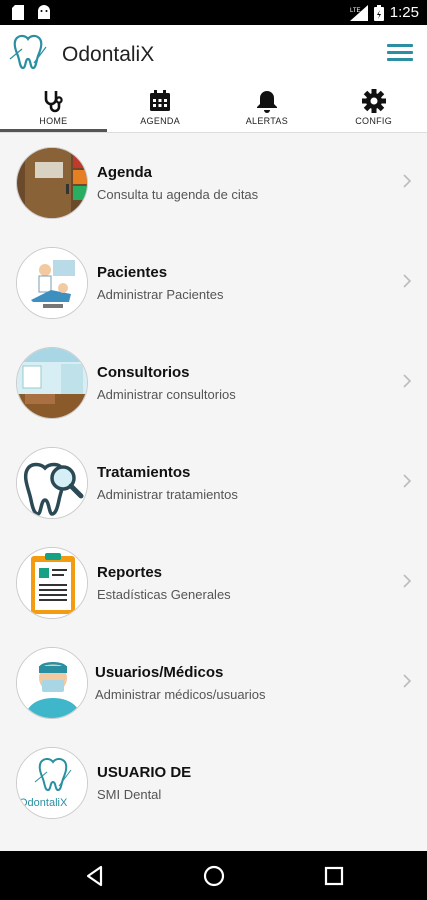 This screenshot has width=427, height=900. I want to click on menu-item-subtitle: Administrar Pacientes, so click(160, 294).